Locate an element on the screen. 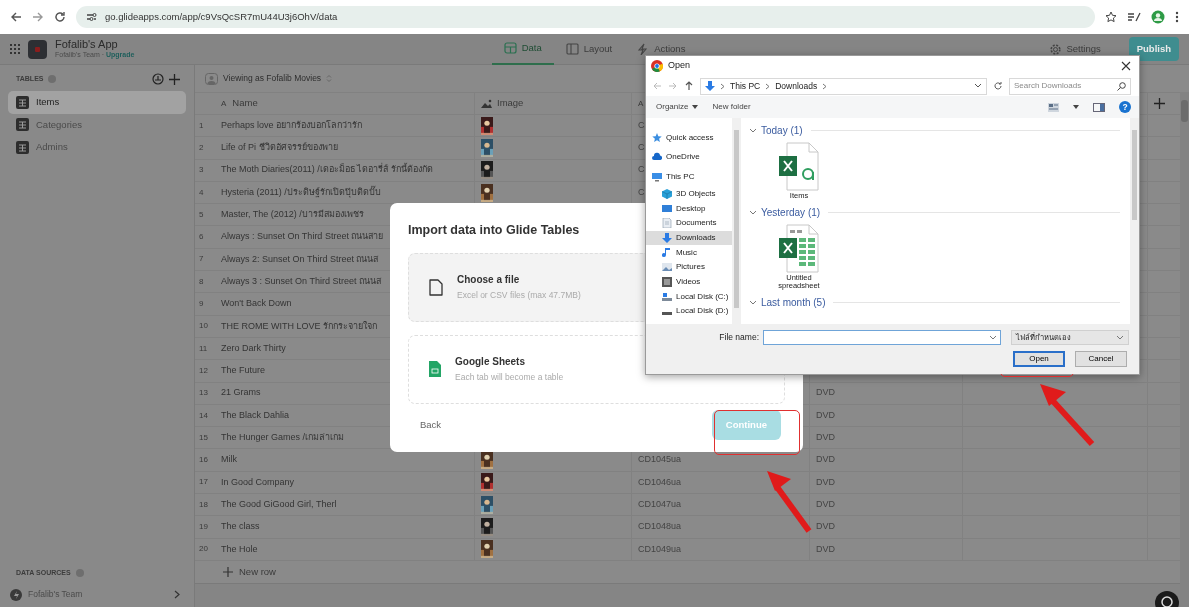 The height and width of the screenshot is (607, 1189). file-icon is located at coordinates (436, 287).